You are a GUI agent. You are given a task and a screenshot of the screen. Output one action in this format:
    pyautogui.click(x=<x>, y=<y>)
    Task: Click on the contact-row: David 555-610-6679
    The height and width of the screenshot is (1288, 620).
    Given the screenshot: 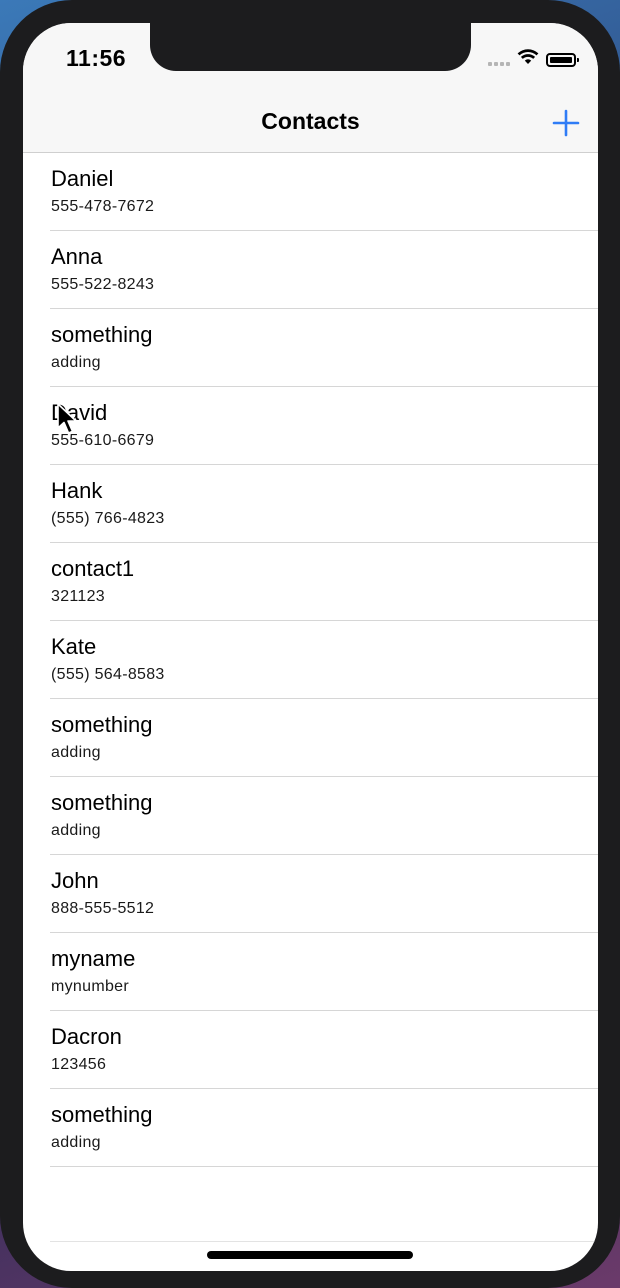 What is the action you would take?
    pyautogui.click(x=310, y=426)
    